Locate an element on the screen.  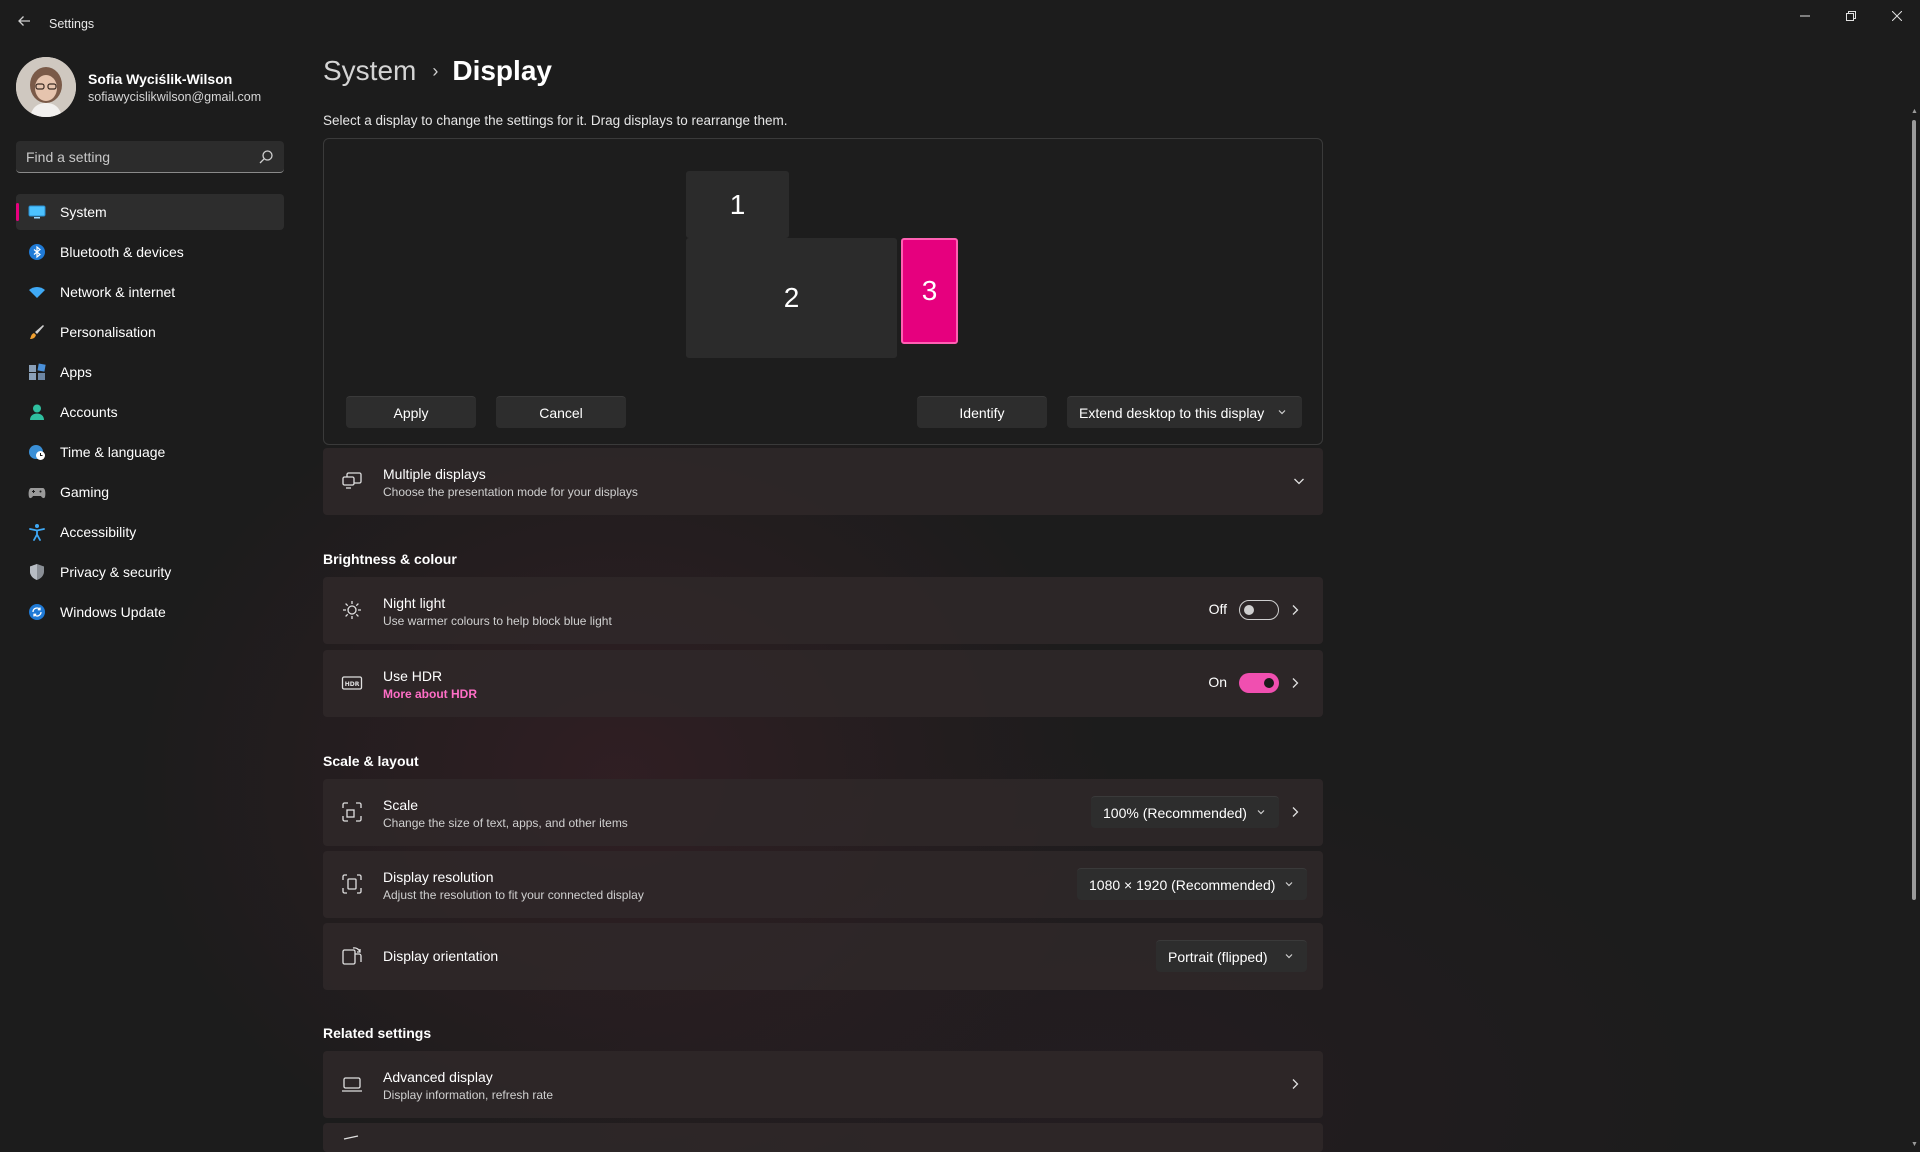
wifi-icon is located at coordinates (37, 292).